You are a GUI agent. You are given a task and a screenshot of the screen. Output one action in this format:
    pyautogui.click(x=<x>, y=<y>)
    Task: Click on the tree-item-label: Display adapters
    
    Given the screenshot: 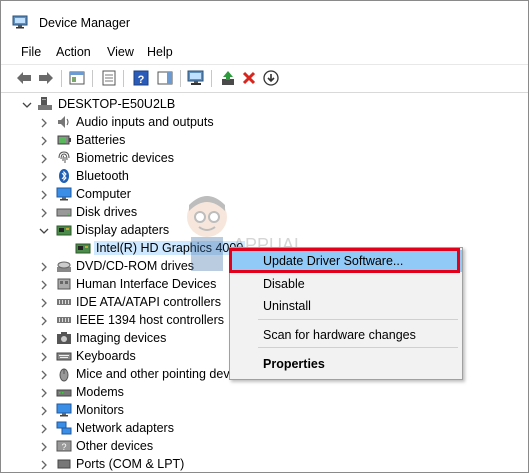 What is the action you would take?
    pyautogui.click(x=123, y=230)
    